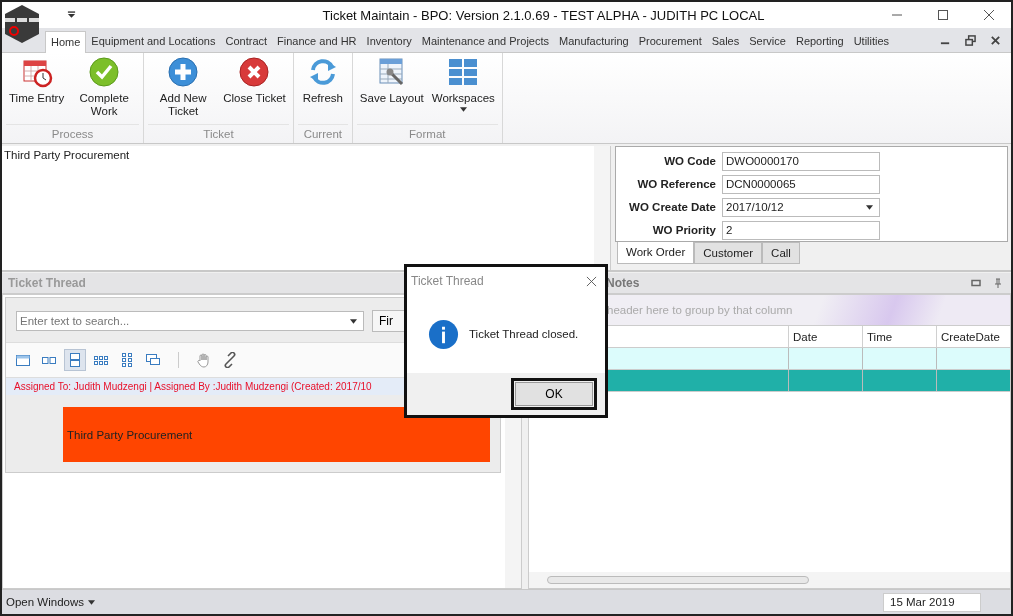 This screenshot has width=1013, height=616. Describe the element at coordinates (998, 283) in the screenshot. I see `pin-icon` at that location.